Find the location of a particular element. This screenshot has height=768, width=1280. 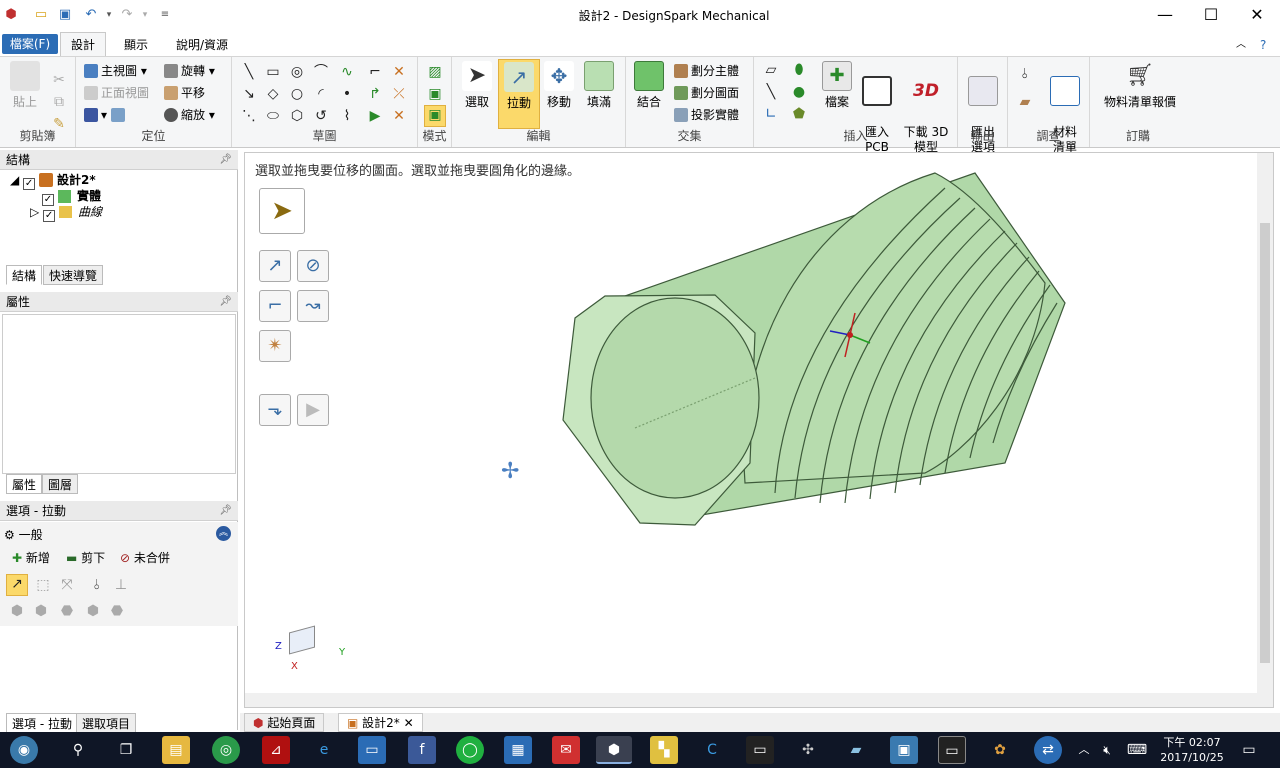

measure-icon: ⫰ is located at coordinates (1025, 74).